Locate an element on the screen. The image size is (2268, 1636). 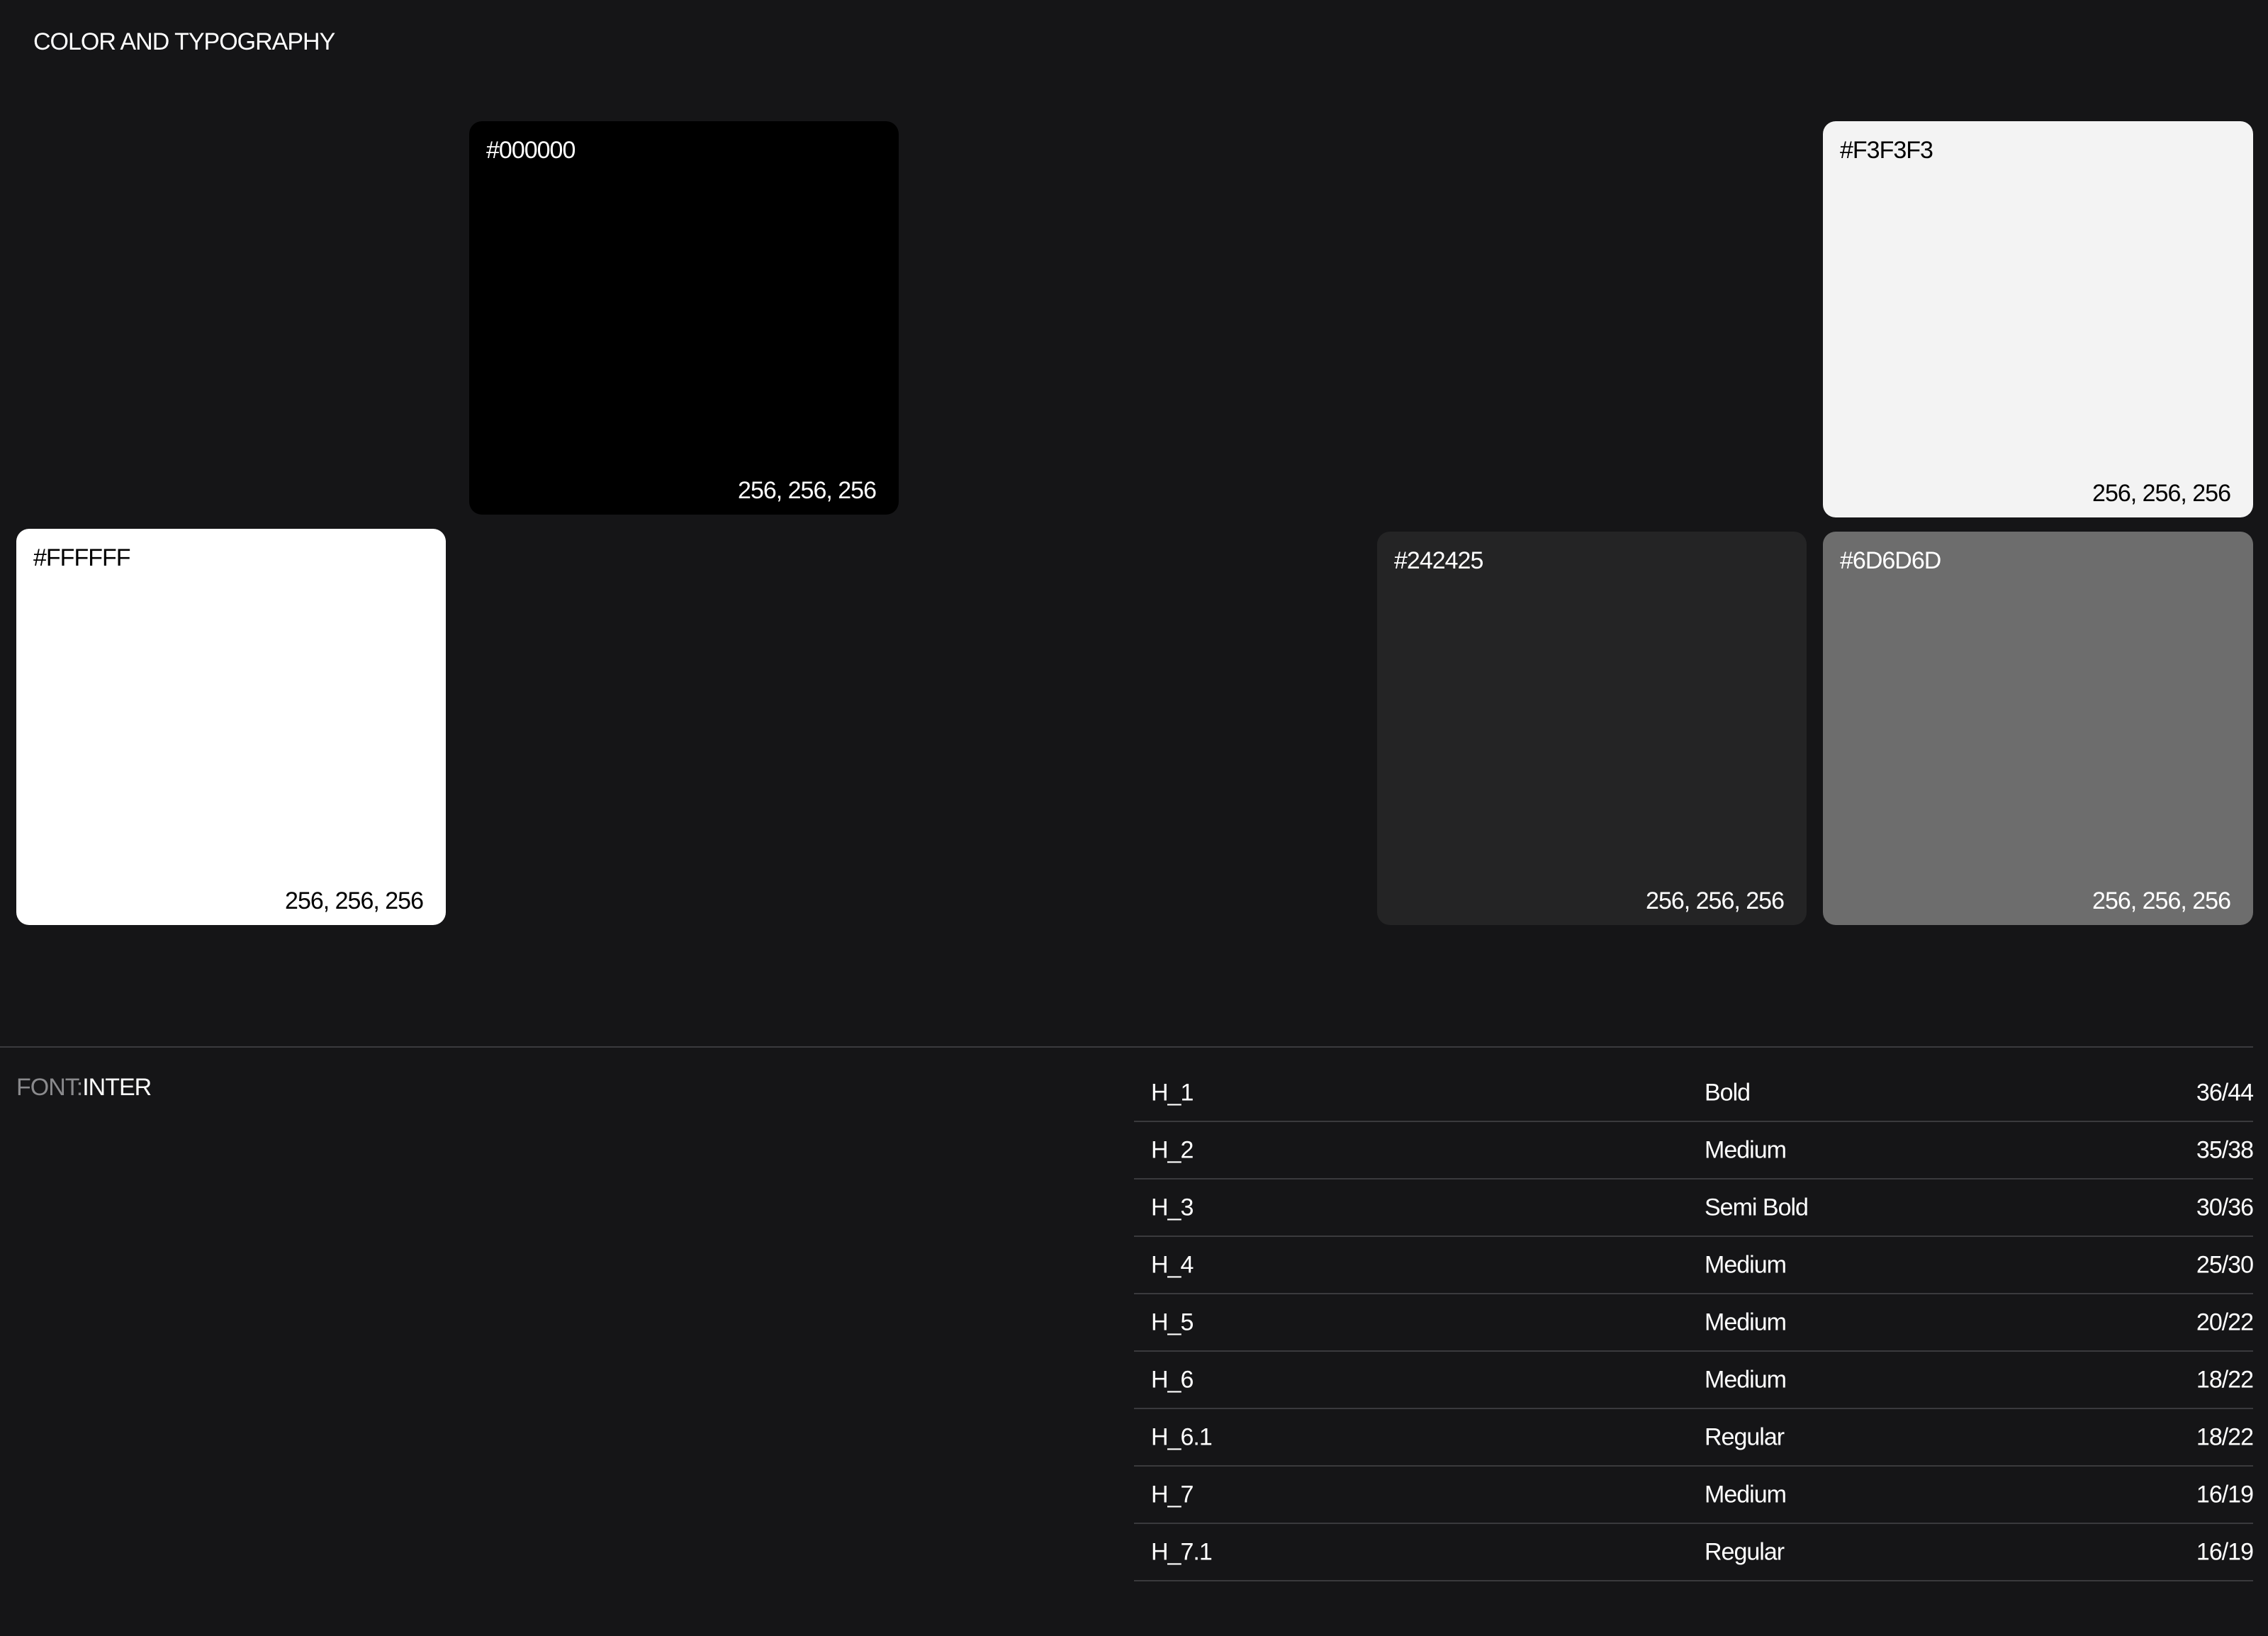
swatch-hex-label: #242425 is located at coordinates (1438, 560).